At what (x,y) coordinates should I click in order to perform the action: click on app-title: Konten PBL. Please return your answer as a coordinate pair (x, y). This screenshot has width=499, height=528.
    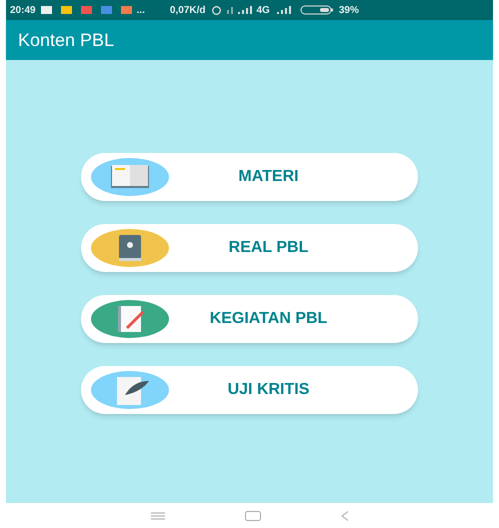
    Looking at the image, I should click on (66, 40).